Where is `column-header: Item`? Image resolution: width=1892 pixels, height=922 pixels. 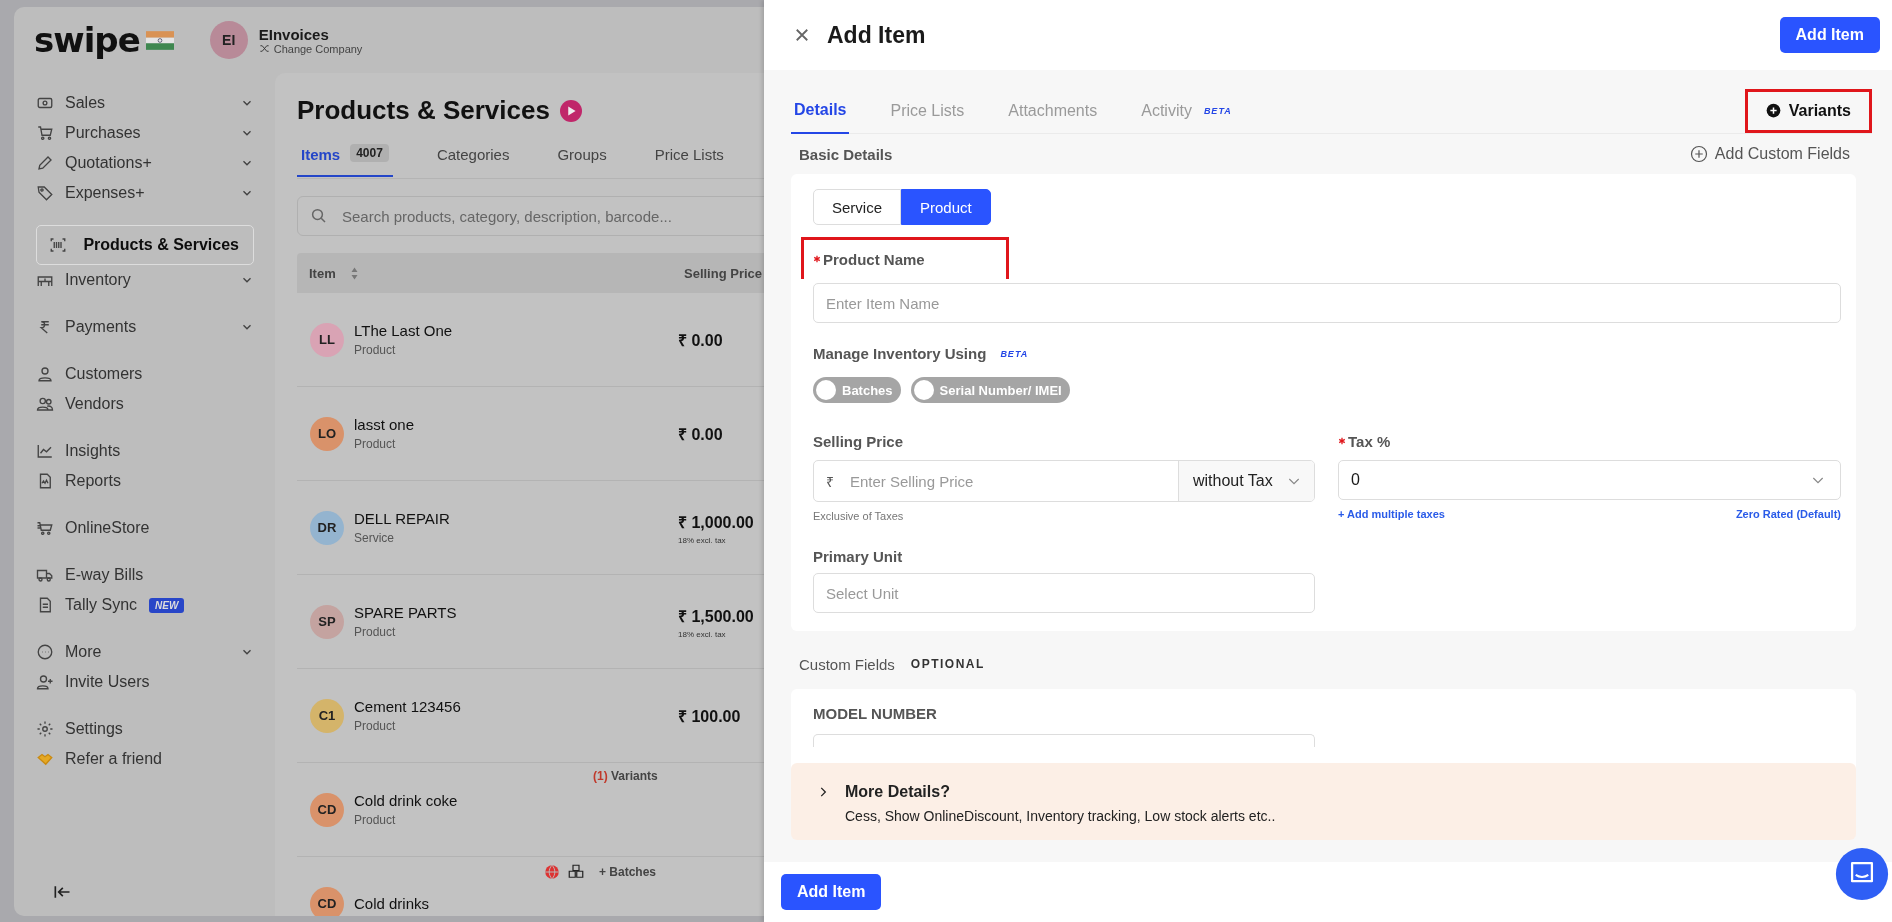 column-header: Item is located at coordinates (322, 273).